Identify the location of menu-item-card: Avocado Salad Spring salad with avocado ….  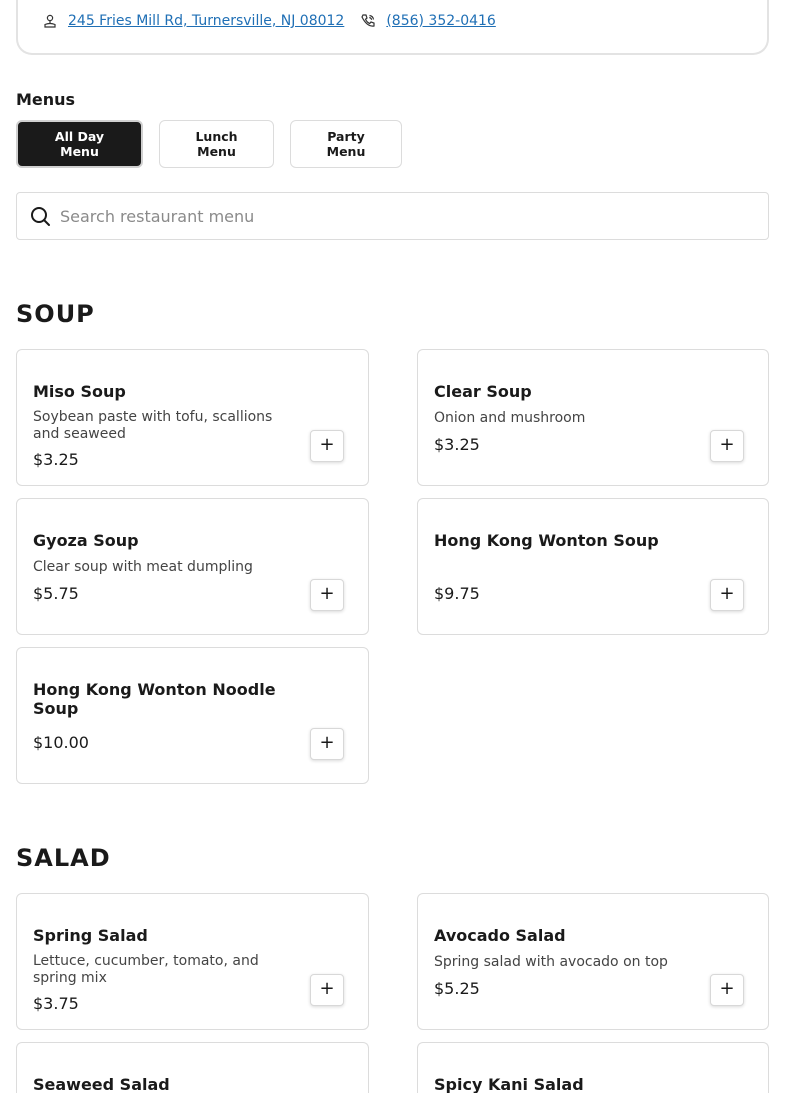
(593, 961).